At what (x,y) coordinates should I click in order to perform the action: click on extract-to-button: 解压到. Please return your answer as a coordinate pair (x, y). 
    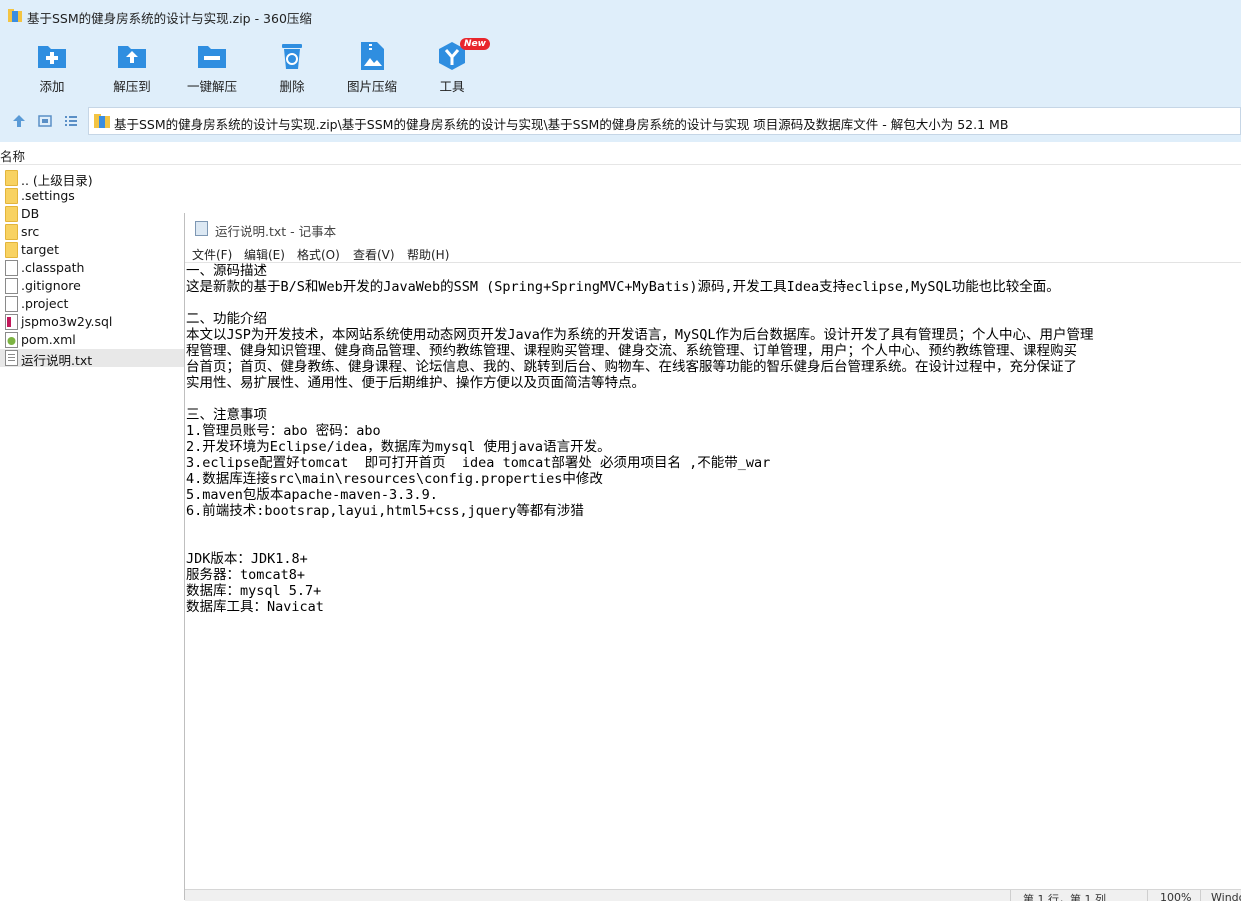
    Looking at the image, I should click on (132, 68).